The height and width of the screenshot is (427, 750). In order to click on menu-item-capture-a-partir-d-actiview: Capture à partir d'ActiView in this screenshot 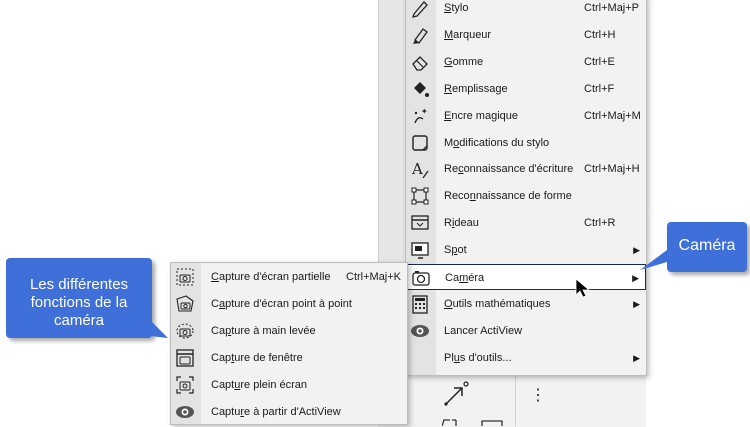, I will do `click(289, 412)`.